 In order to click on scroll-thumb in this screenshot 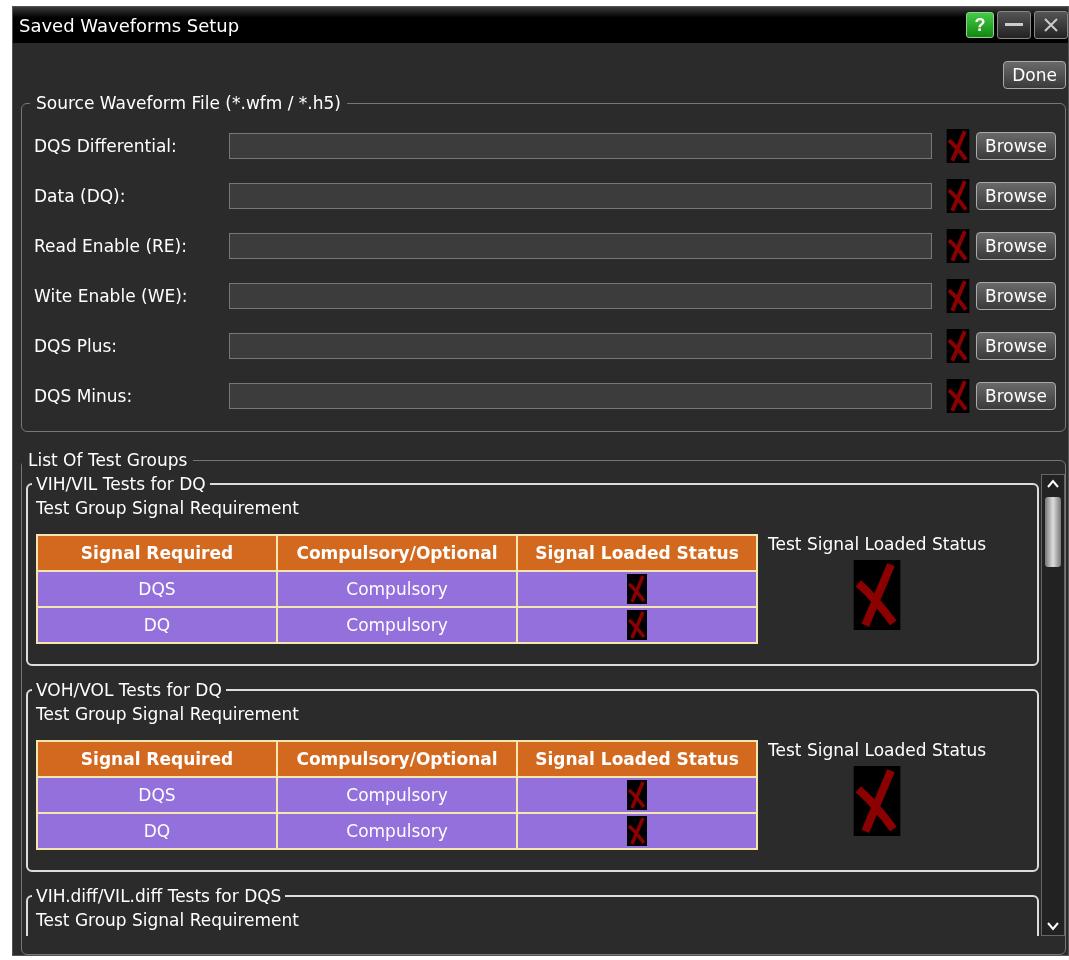, I will do `click(1053, 532)`.